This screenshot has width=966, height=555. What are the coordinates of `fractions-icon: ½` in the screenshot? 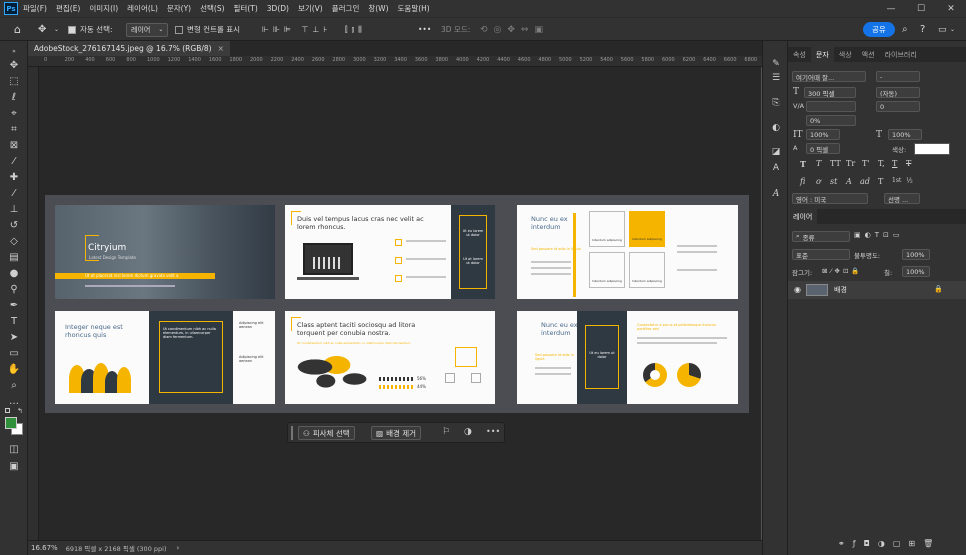 It's located at (909, 181).